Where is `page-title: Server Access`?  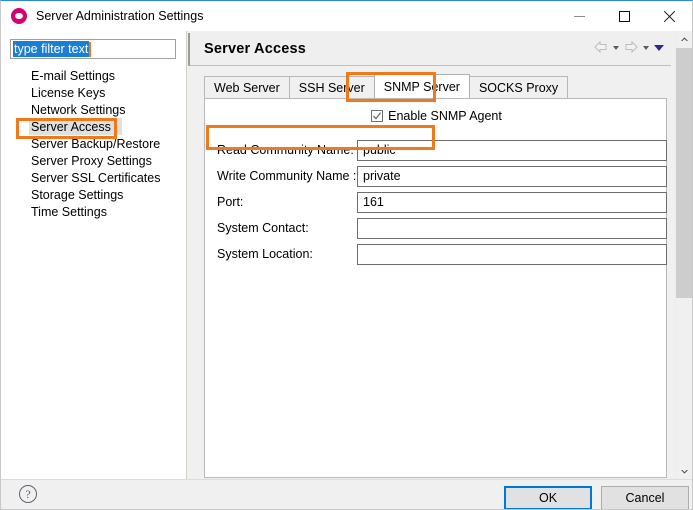
page-title: Server Access is located at coordinates (255, 49).